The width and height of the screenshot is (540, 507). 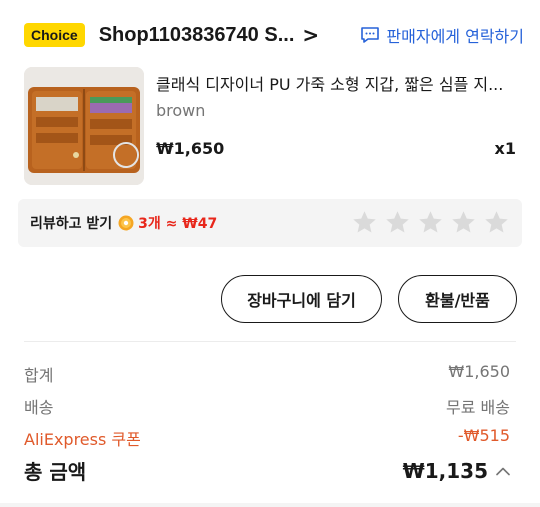 What do you see at coordinates (267, 374) in the screenshot?
I see `subtotal-row: 합계 ₩1,650` at bounding box center [267, 374].